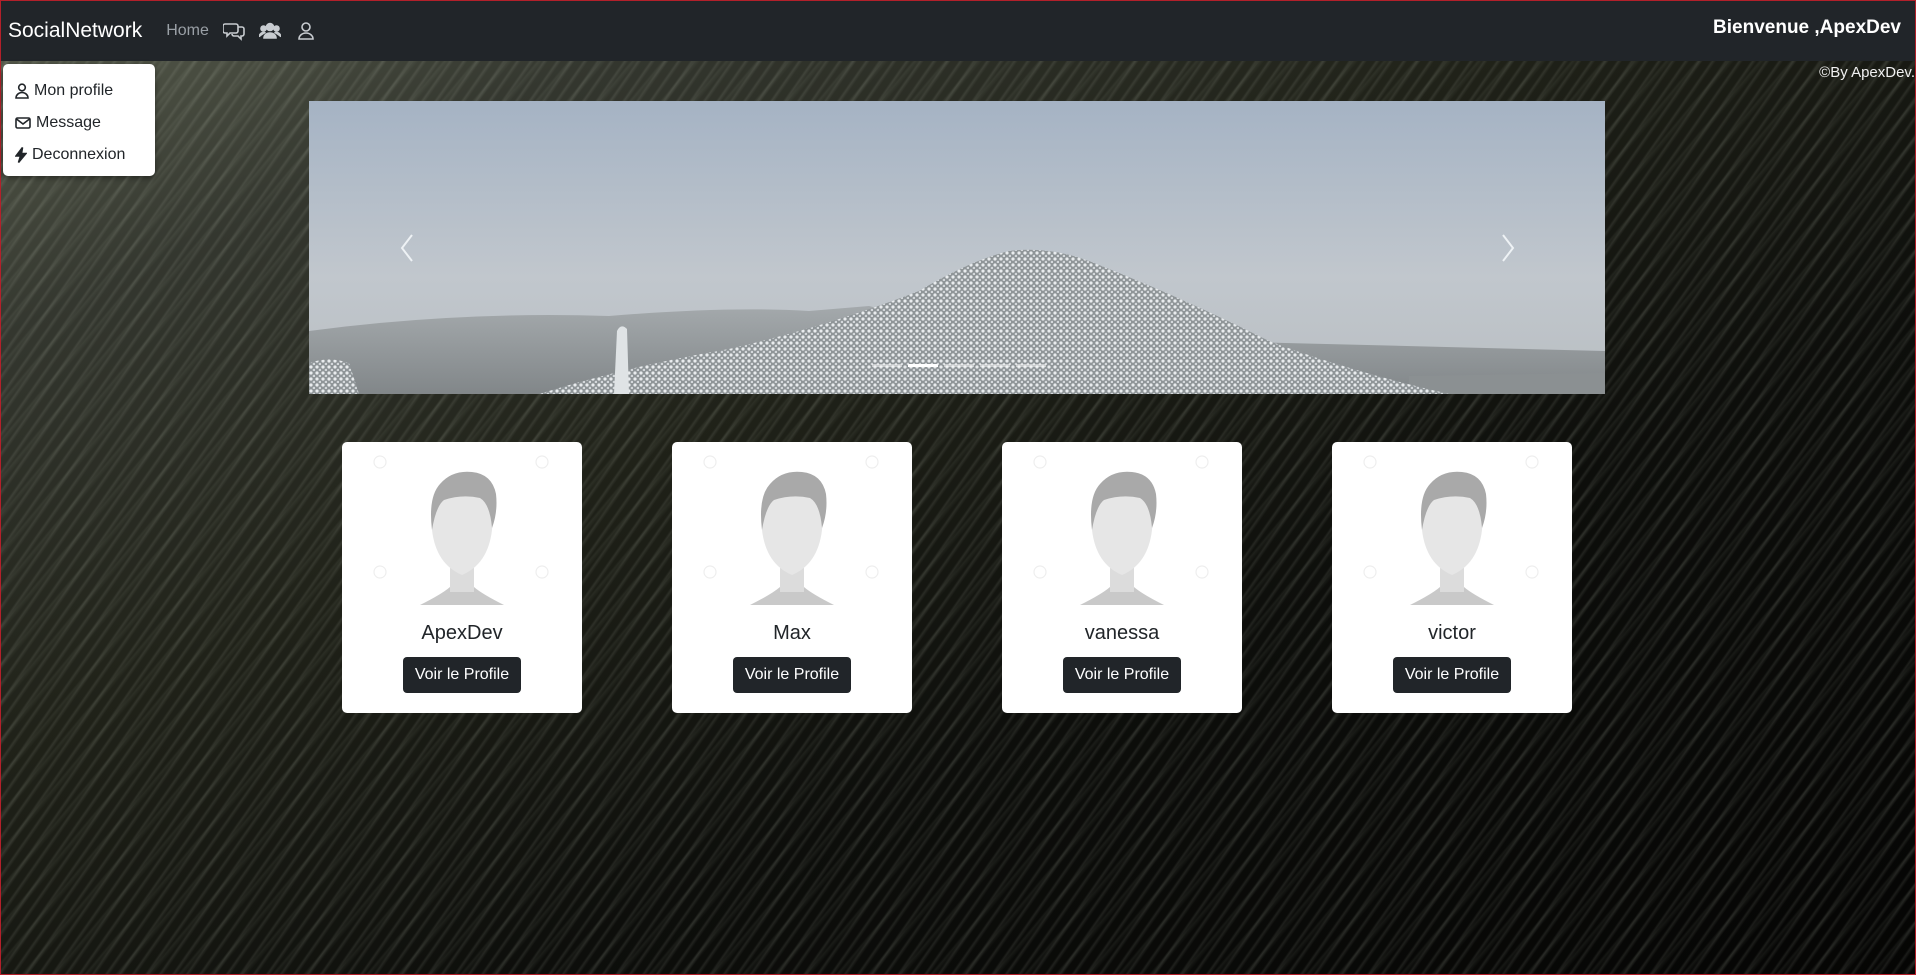 The height and width of the screenshot is (975, 1916). I want to click on profile-card: Max Voir le Profile, so click(792, 577).